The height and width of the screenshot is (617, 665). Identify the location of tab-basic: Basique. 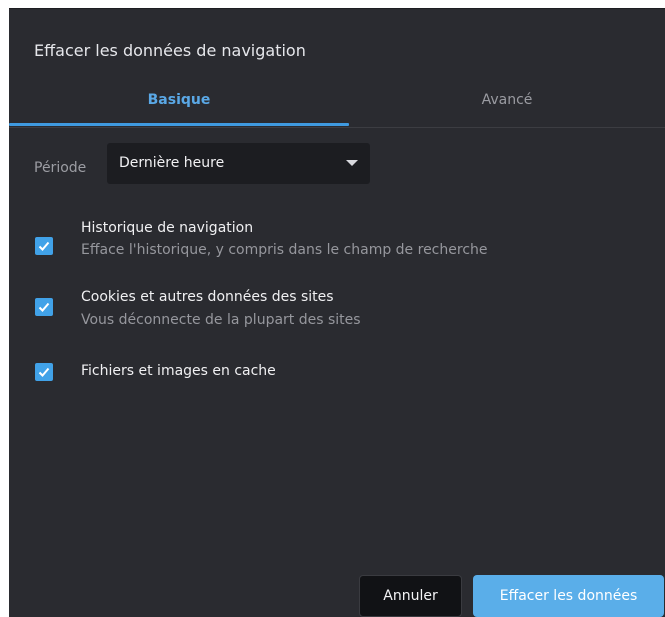
(179, 107).